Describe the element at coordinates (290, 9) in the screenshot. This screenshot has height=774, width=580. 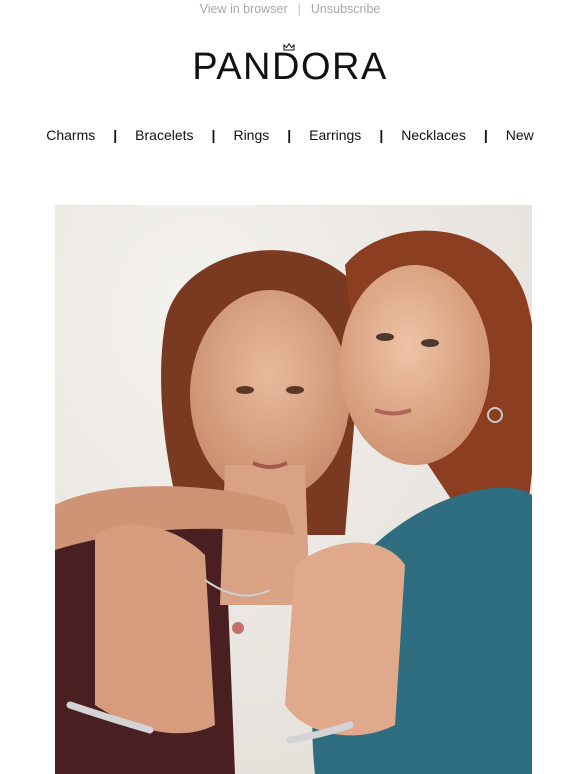
I see `preheader: View in browser | Unsubscribe` at that location.